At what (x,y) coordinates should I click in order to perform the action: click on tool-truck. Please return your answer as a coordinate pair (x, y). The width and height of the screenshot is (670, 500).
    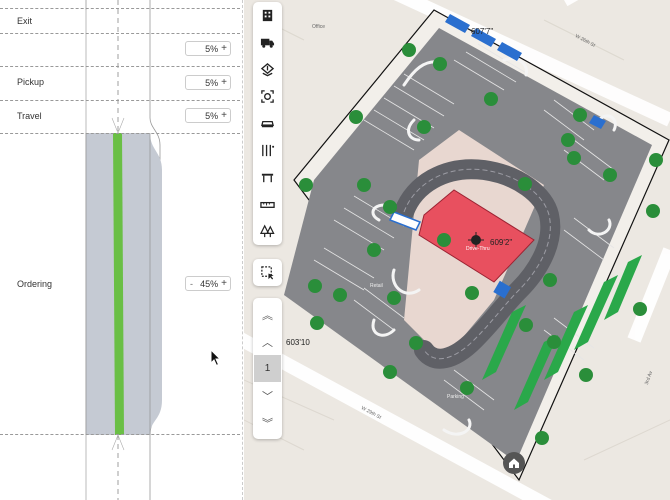
    Looking at the image, I should click on (267, 42).